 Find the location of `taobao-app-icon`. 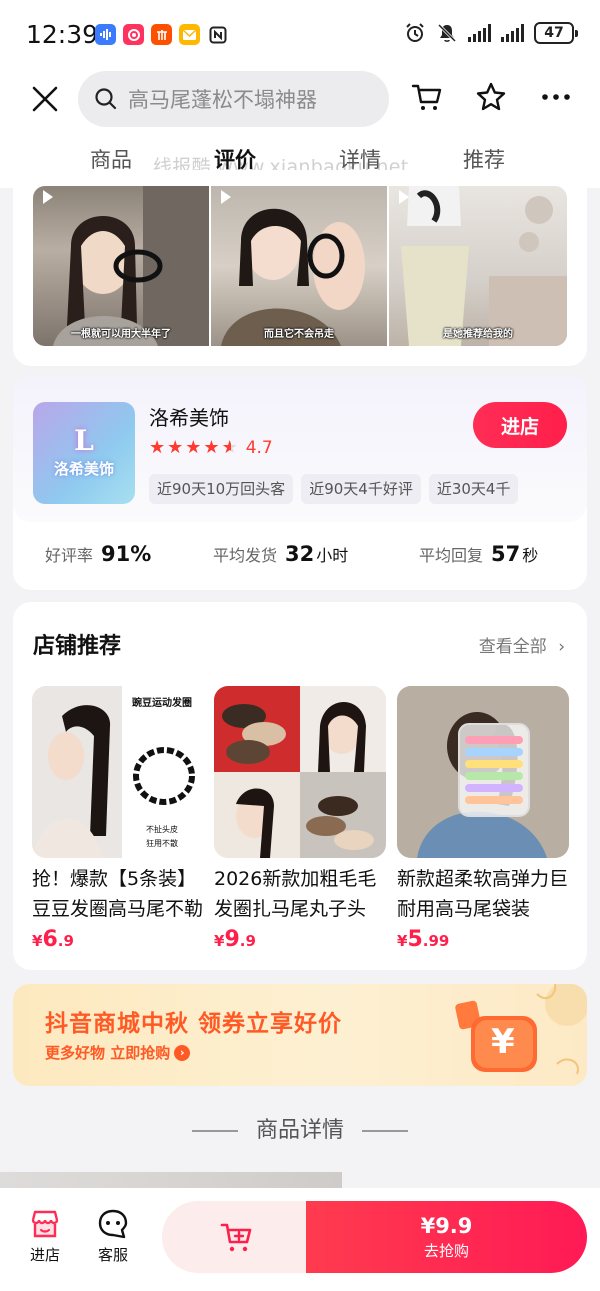

taobao-app-icon is located at coordinates (161, 34).